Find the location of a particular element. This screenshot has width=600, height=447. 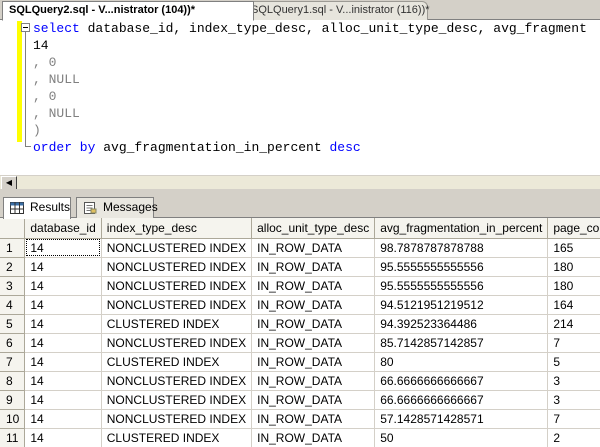

row-number: 9 is located at coordinates (13, 400).